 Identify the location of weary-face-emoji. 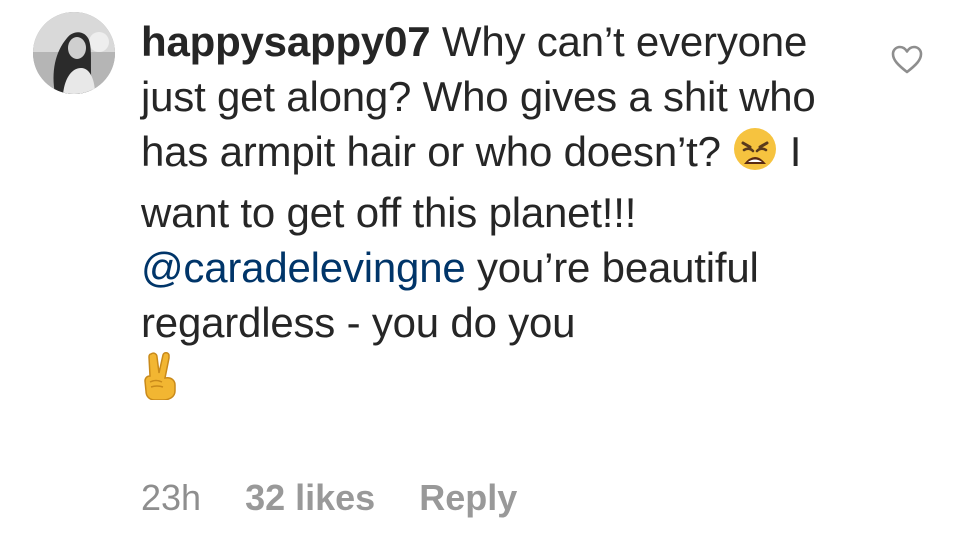
(755, 155).